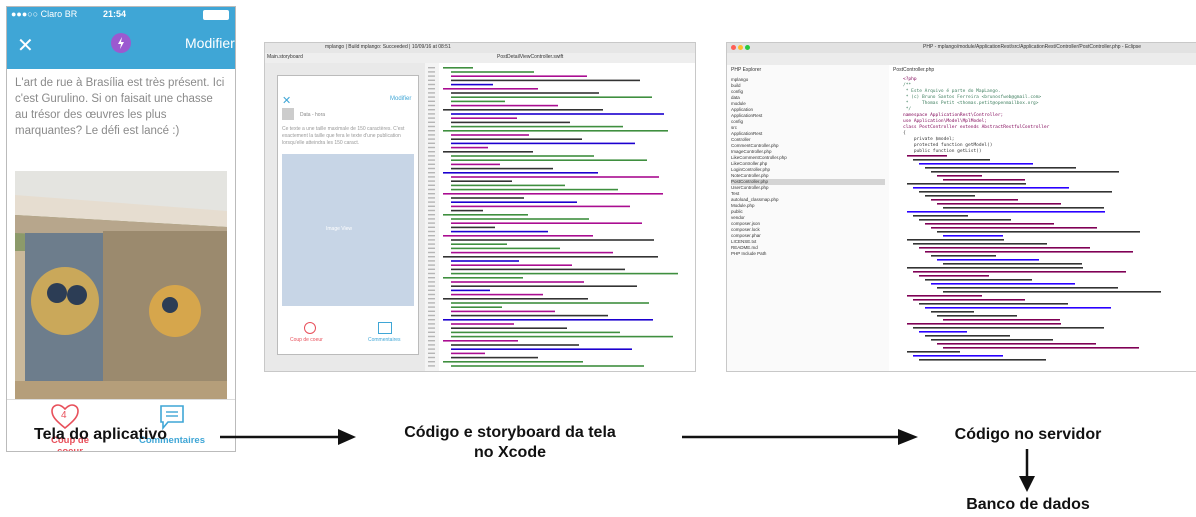 The image size is (1196, 517). Describe the element at coordinates (1027, 470) in the screenshot. I see `arrow-server-to-database` at that location.